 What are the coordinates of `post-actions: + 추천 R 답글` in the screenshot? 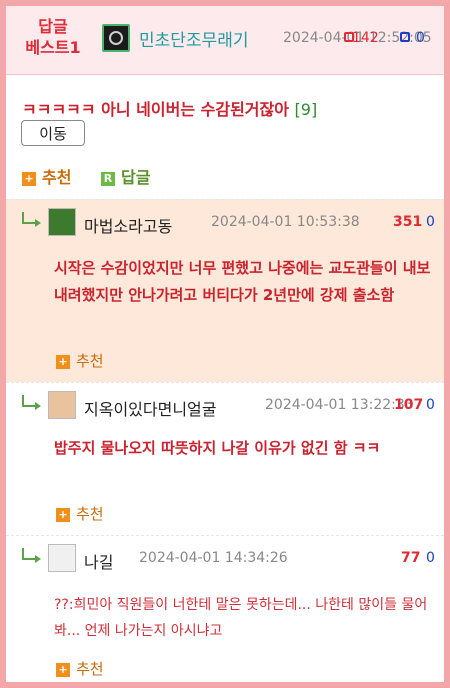 It's located at (86, 176).